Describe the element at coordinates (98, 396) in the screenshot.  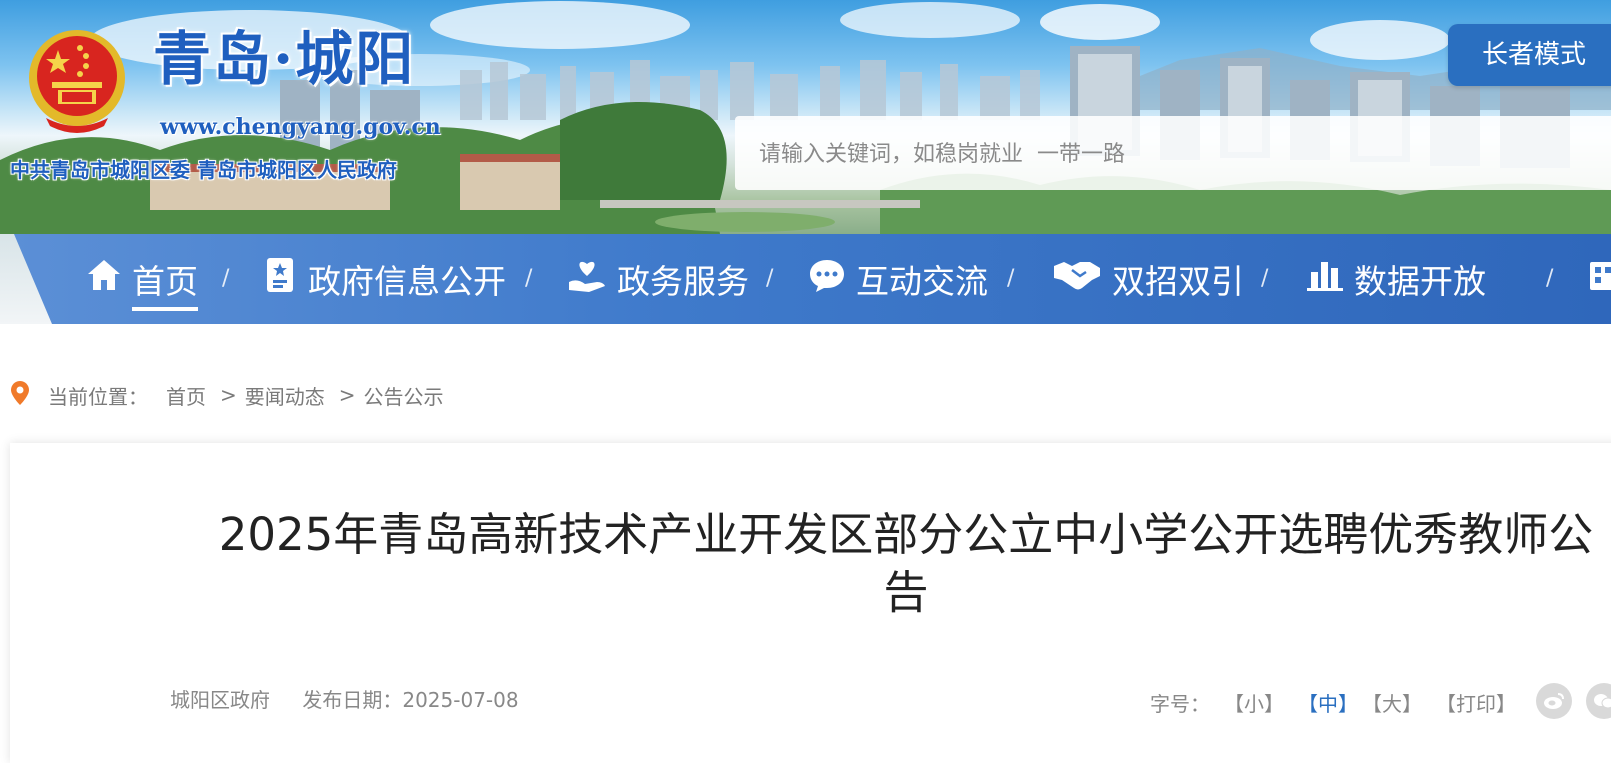
I see `breadcrumb-label: 当前位置：` at that location.